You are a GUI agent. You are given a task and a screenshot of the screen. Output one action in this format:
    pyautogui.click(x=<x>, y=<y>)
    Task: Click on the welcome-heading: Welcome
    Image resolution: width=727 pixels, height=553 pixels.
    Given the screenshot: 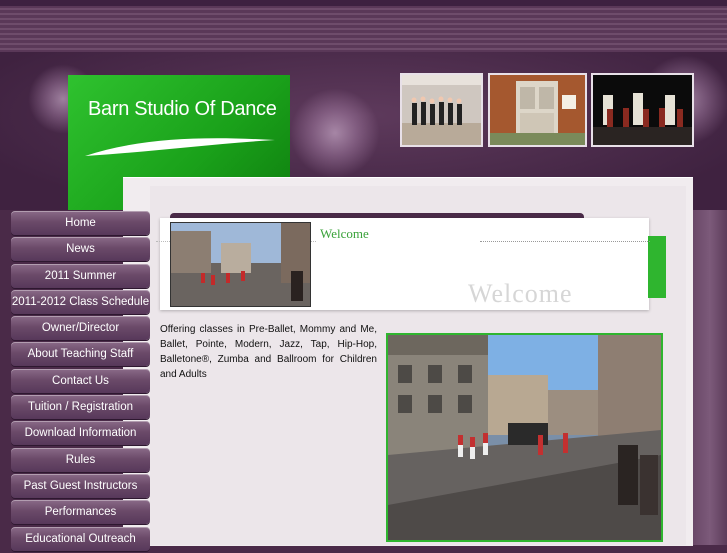 What is the action you would take?
    pyautogui.click(x=344, y=233)
    